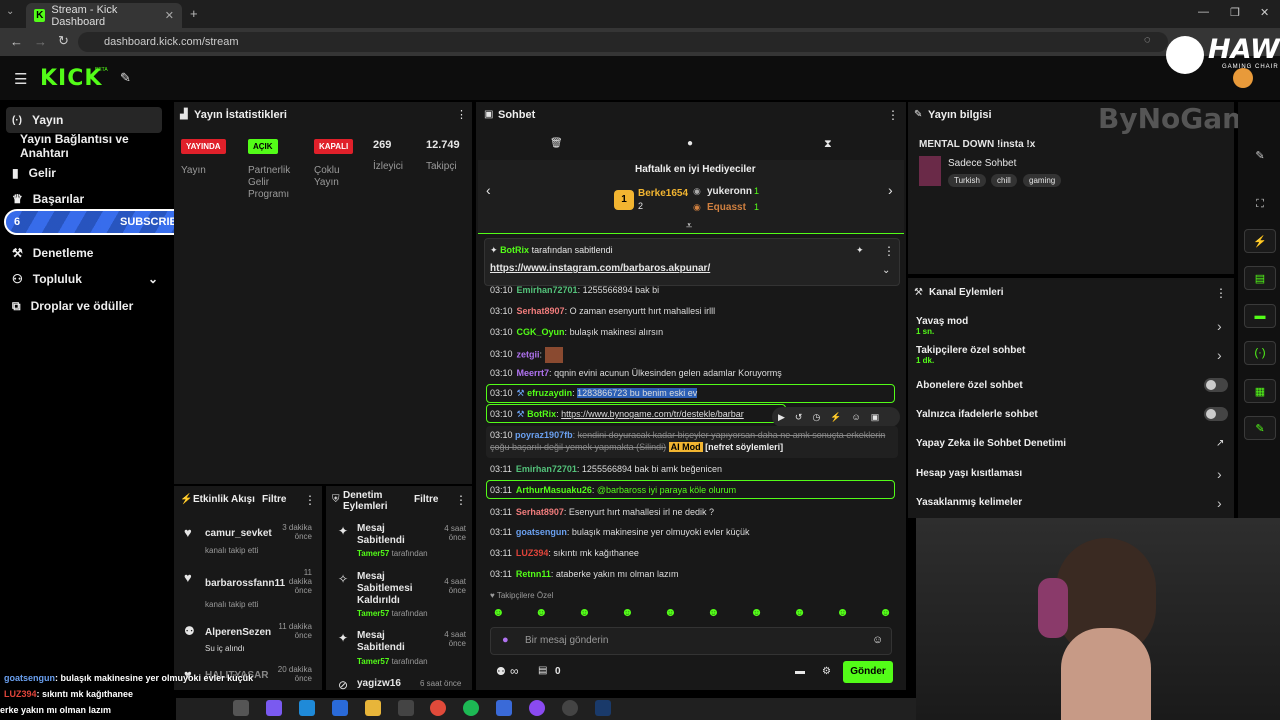 Image resolution: width=1280 pixels, height=720 pixels. I want to click on sidebar-item-topluluk: ⚇ Topluluk ⌄, so click(84, 279).